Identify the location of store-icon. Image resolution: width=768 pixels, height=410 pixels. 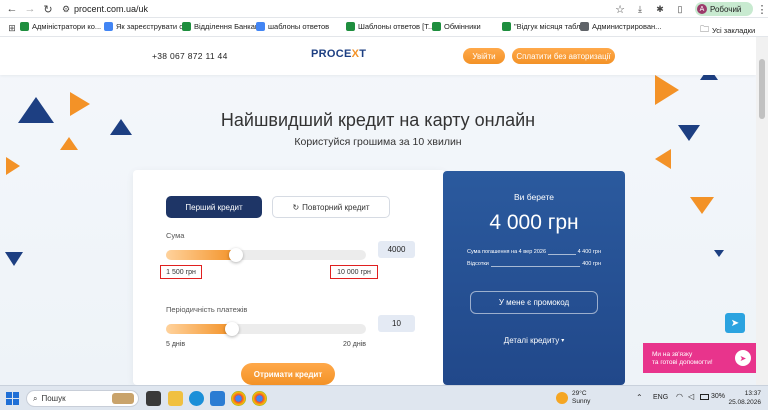
(217, 398).